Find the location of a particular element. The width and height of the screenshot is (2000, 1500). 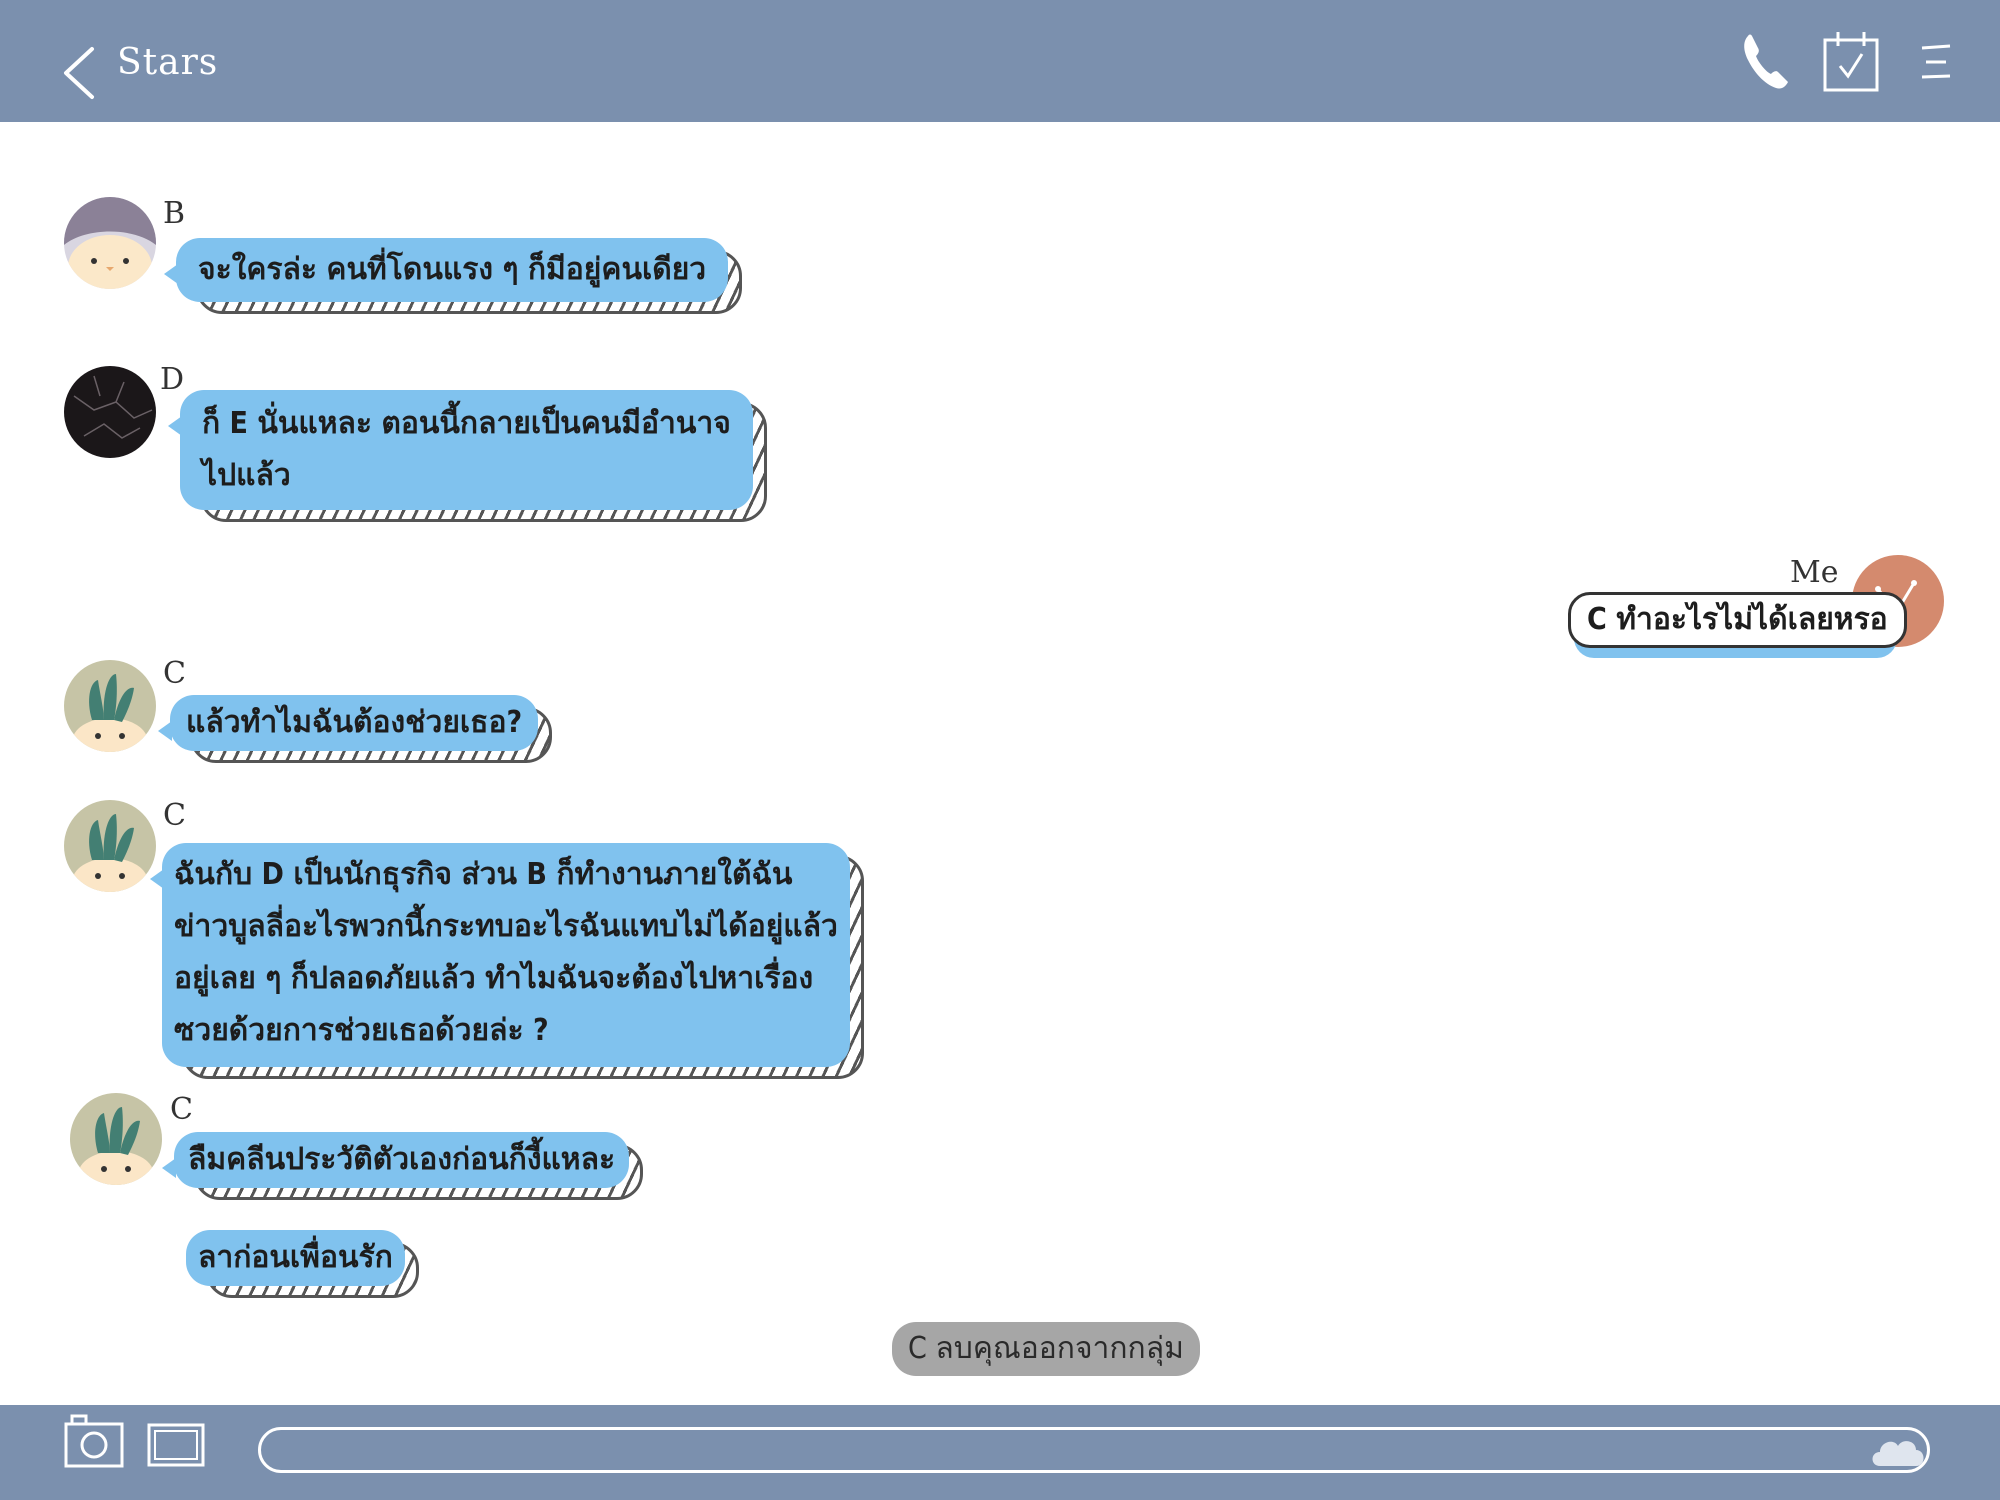

chat-header: Stars is located at coordinates (1000, 61).